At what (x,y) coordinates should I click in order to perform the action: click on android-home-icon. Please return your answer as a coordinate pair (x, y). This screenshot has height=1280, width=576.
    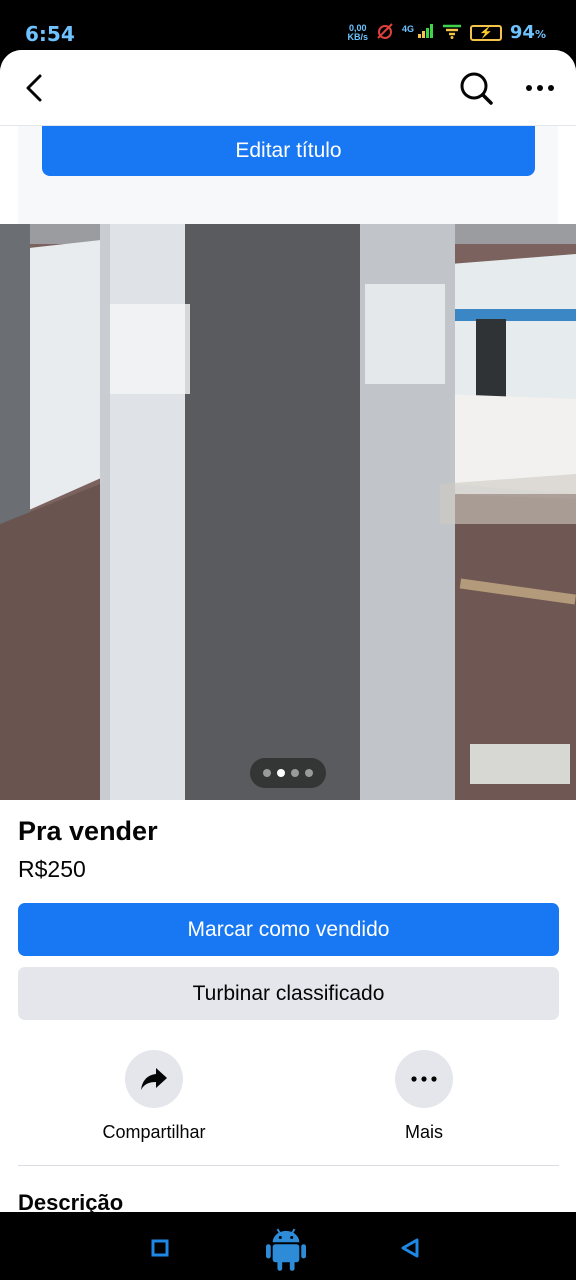
    Looking at the image, I should click on (286, 1249).